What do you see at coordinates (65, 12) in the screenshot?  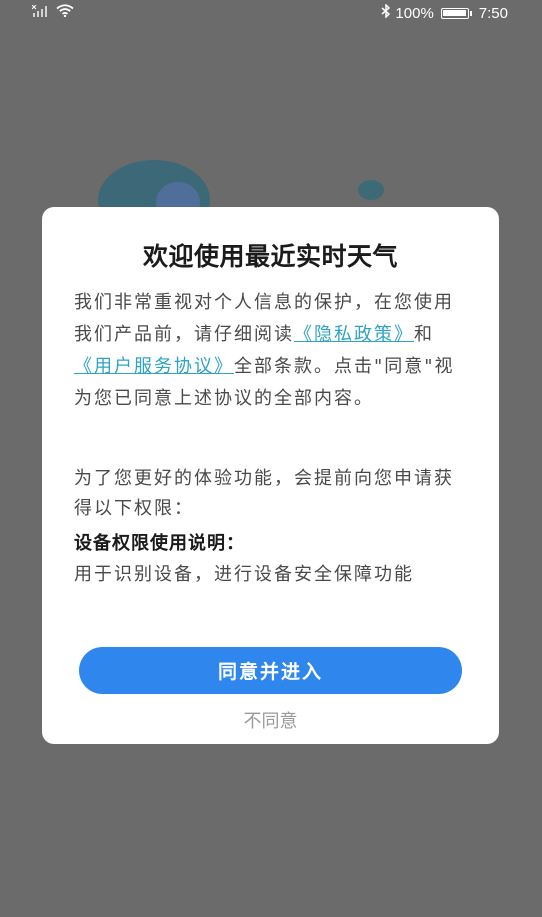 I see `wifi-icon` at bounding box center [65, 12].